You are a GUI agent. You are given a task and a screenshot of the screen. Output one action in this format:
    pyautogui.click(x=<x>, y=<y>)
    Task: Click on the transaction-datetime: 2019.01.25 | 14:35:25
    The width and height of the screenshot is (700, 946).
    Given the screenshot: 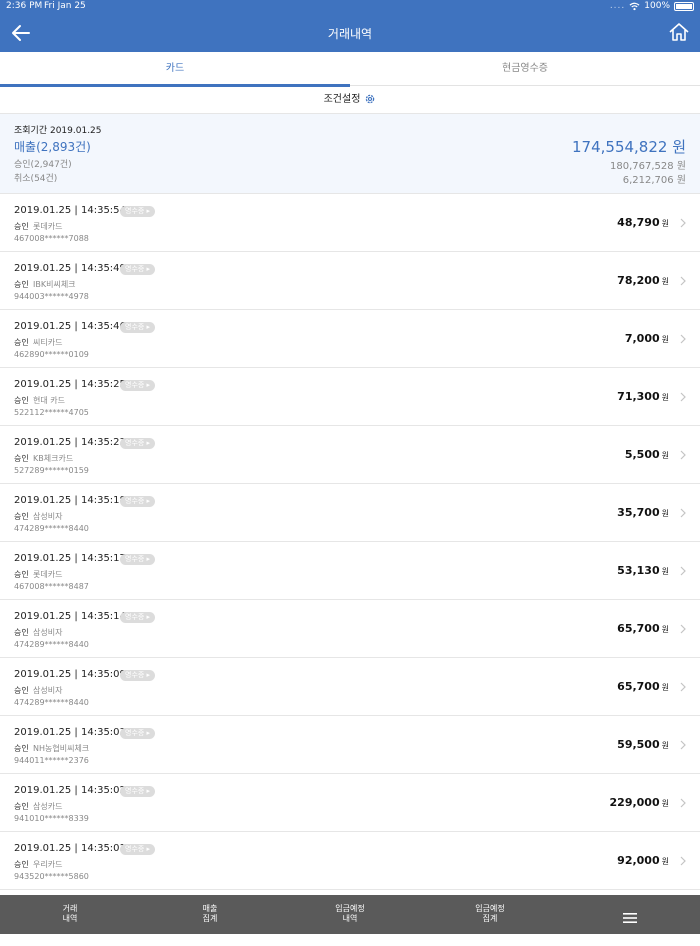 What is the action you would take?
    pyautogui.click(x=70, y=384)
    